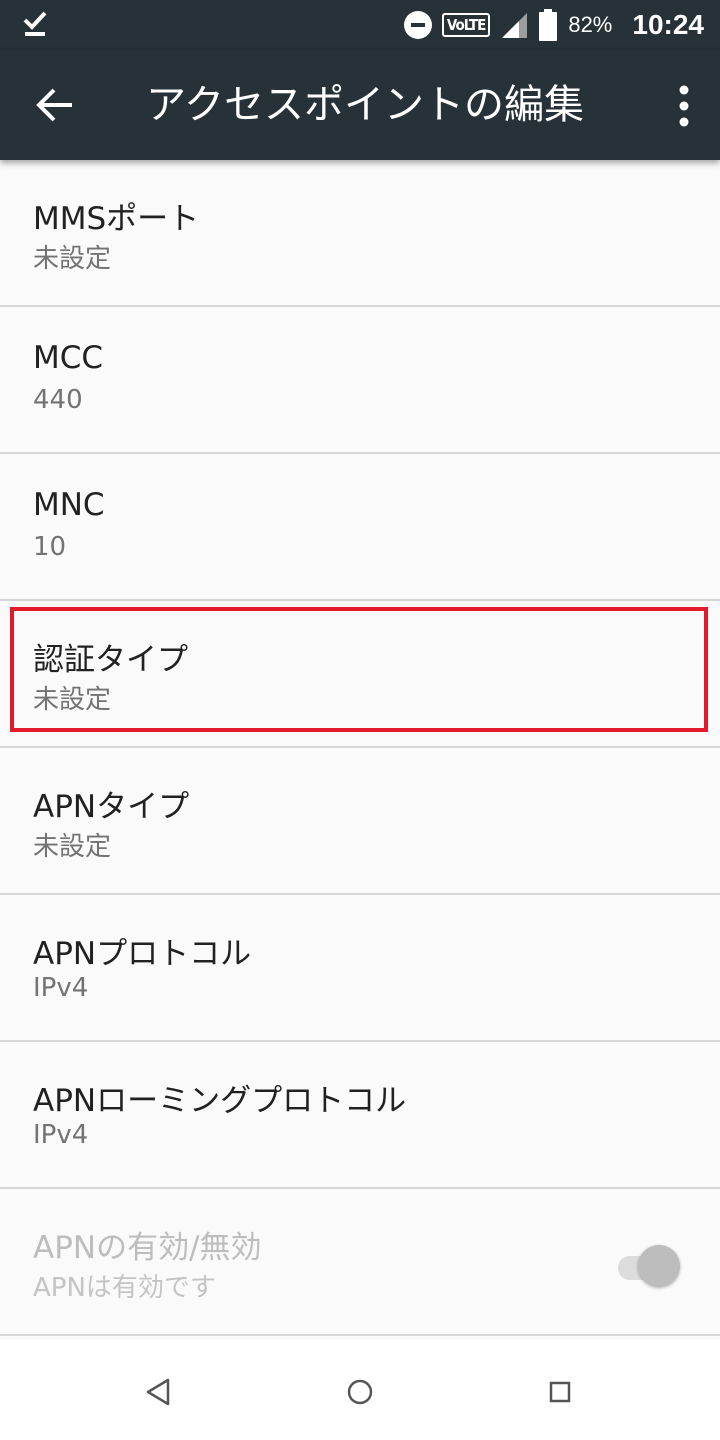  What do you see at coordinates (668, 24) in the screenshot?
I see `clock: 10:24` at bounding box center [668, 24].